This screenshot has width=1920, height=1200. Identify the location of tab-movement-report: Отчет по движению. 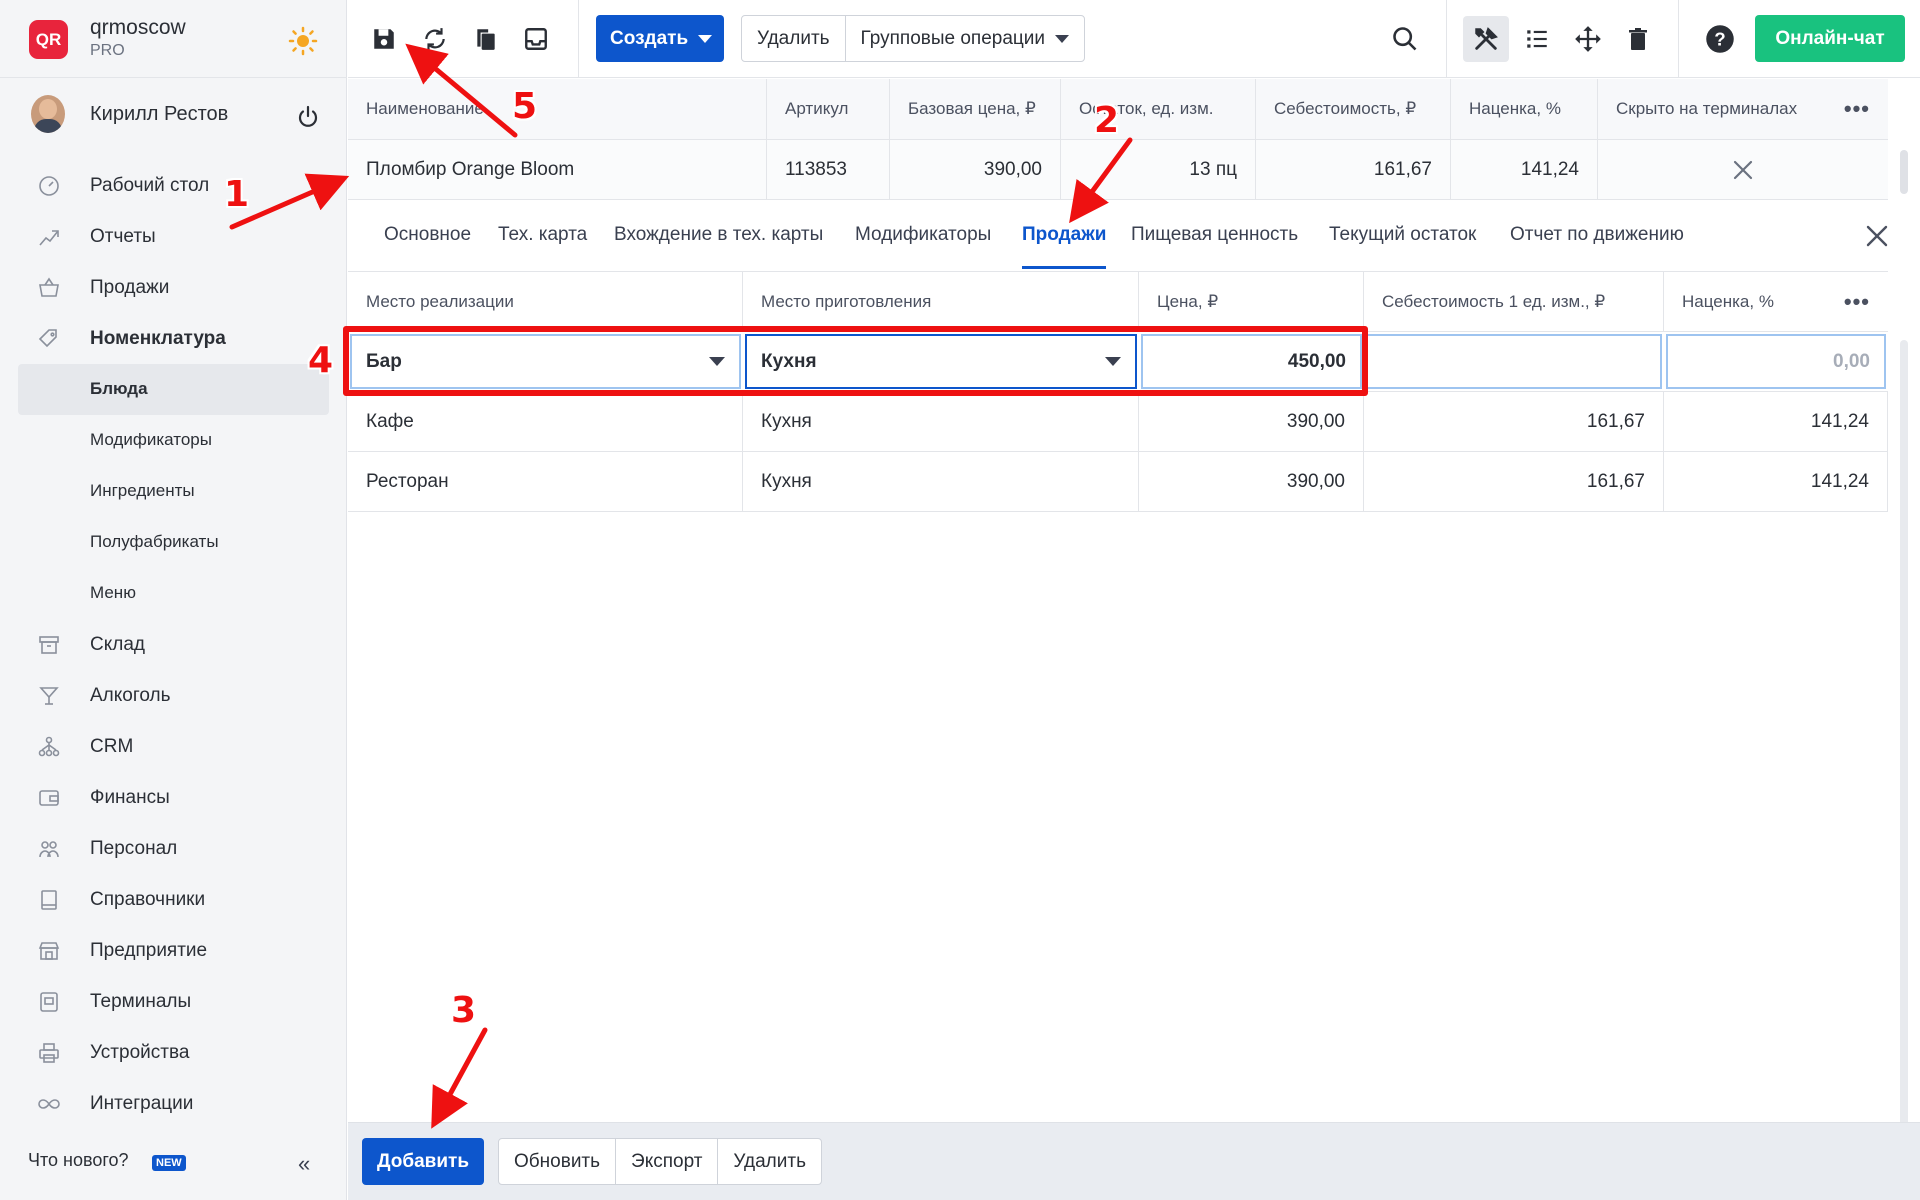
(1597, 235).